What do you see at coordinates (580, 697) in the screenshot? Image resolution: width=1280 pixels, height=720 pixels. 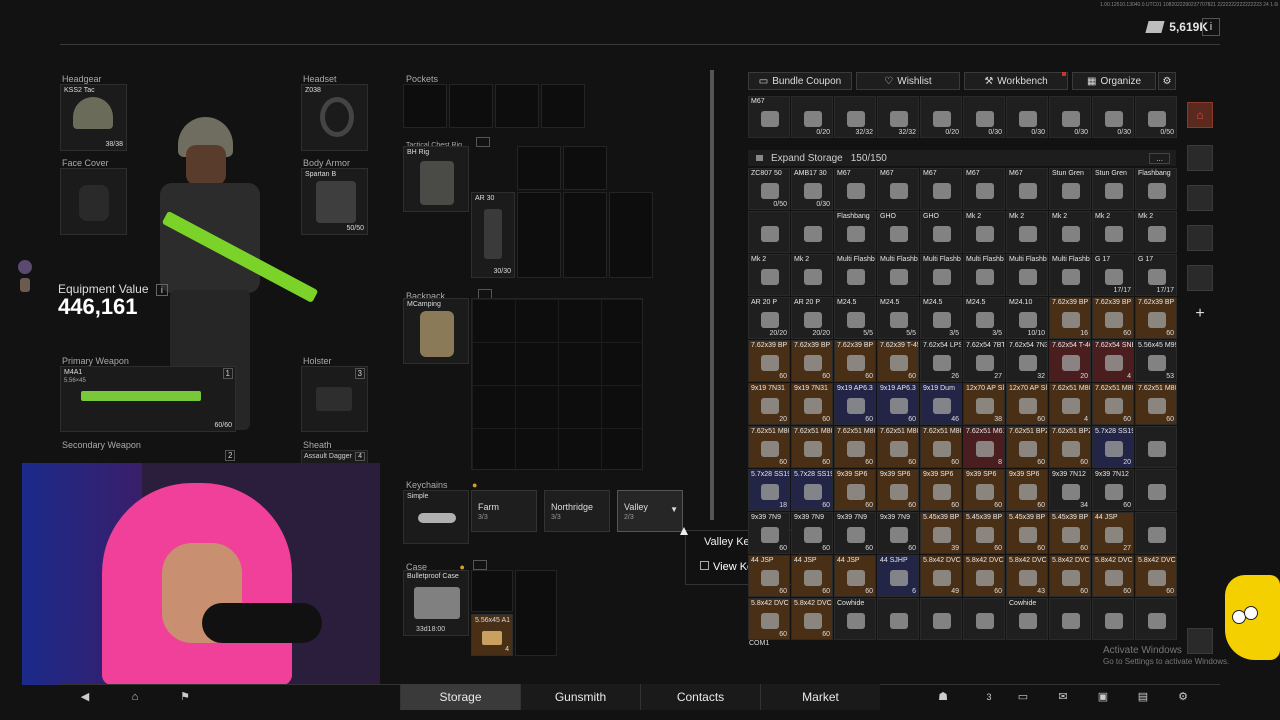 I see `gunsmith-tab: Gunsmith` at bounding box center [580, 697].